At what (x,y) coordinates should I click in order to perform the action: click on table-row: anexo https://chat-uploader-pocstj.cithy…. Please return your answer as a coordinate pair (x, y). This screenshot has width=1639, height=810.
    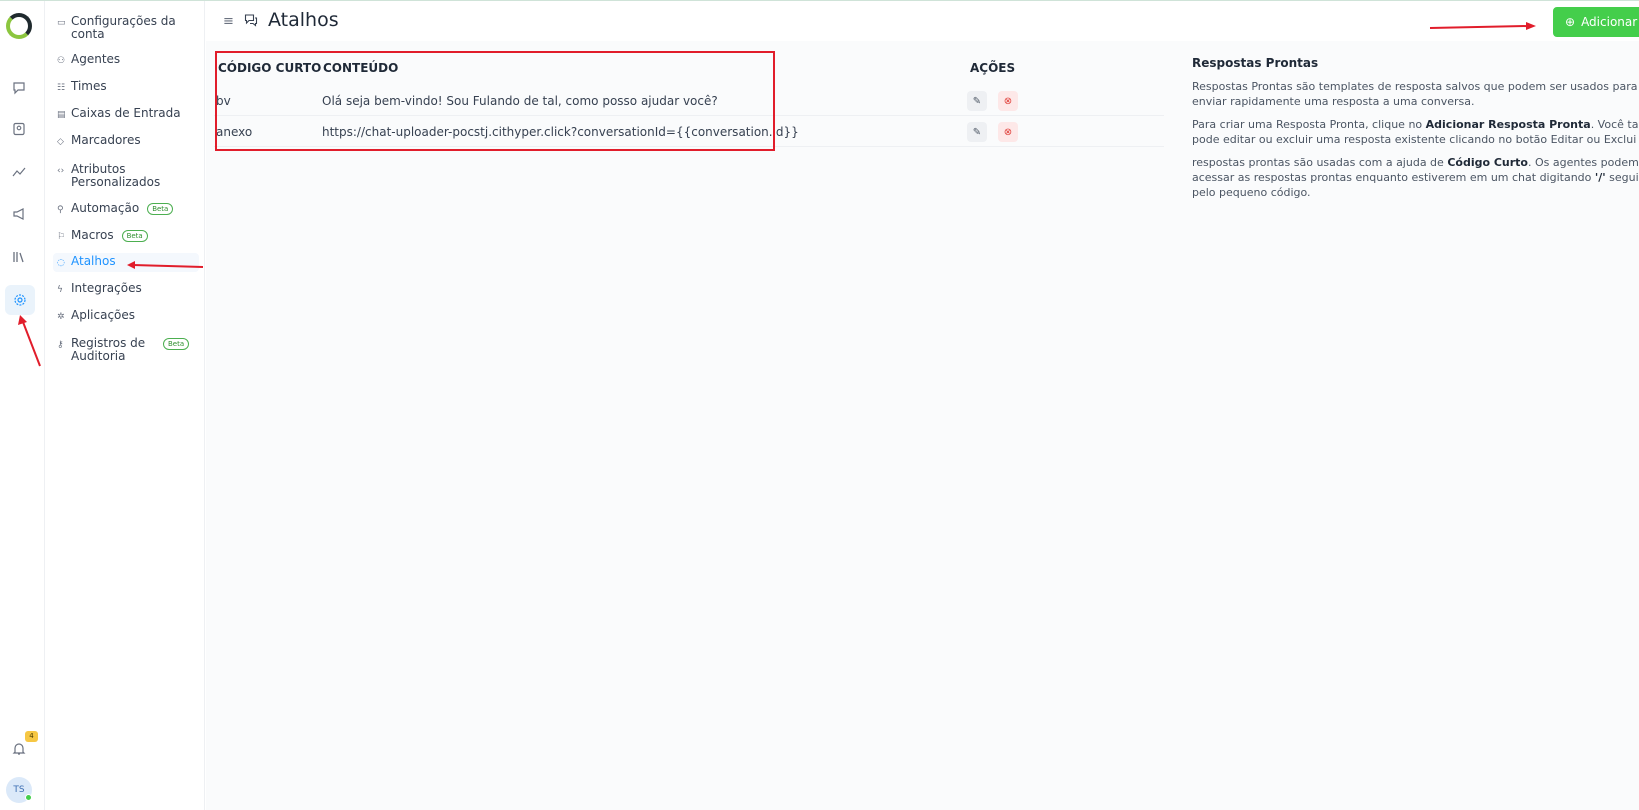
    Looking at the image, I should click on (689, 132).